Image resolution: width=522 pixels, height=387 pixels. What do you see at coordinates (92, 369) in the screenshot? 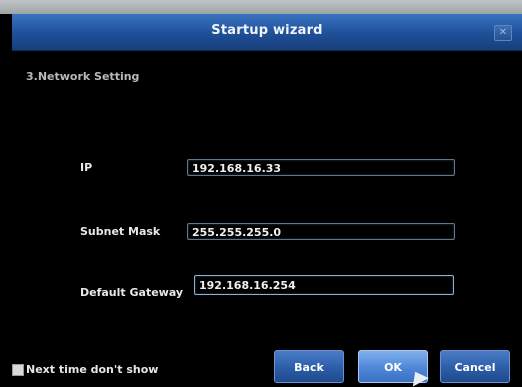
I see `next-time-label: Next time don't show` at bounding box center [92, 369].